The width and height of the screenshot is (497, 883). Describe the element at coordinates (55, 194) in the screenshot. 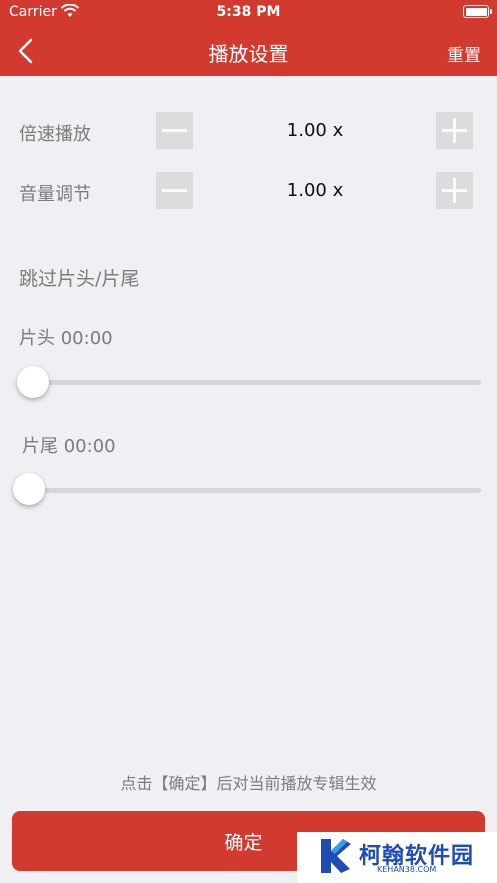

I see `volume-label: 音量调节` at that location.